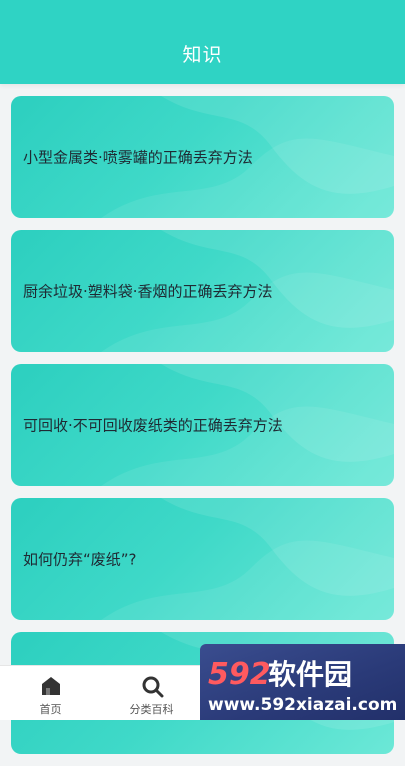 This screenshot has height=766, width=405. Describe the element at coordinates (50, 709) in the screenshot. I see `tab-home-label: 首页` at that location.